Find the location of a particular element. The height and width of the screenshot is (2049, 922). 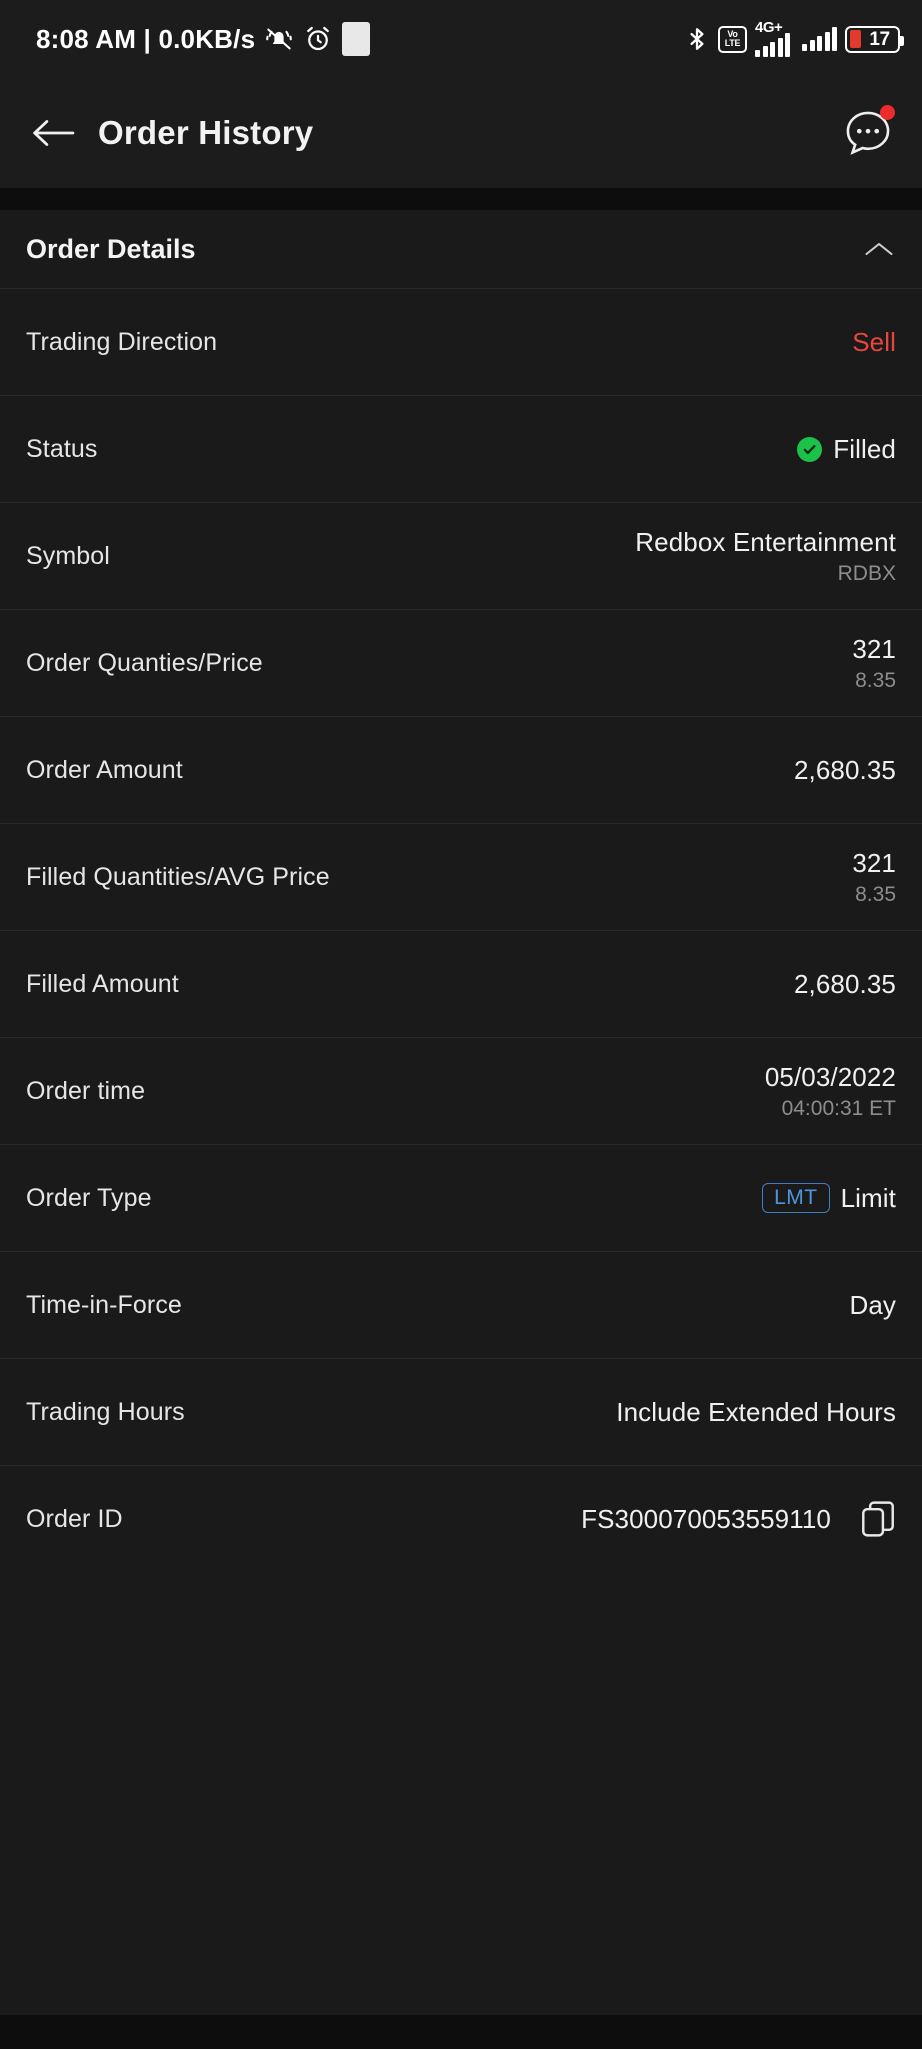

check-circle-icon is located at coordinates (810, 449).